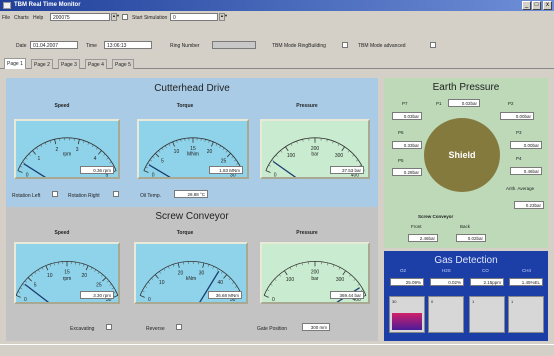 The height and width of the screenshot is (356, 554). Describe the element at coordinates (97, 170) in the screenshot. I see `gauge-readout: 0.36 rpm` at that location.